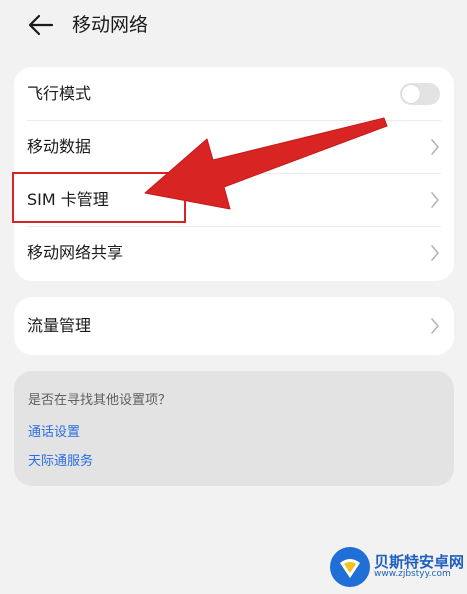  I want to click on arrow-left-icon, so click(41, 25).